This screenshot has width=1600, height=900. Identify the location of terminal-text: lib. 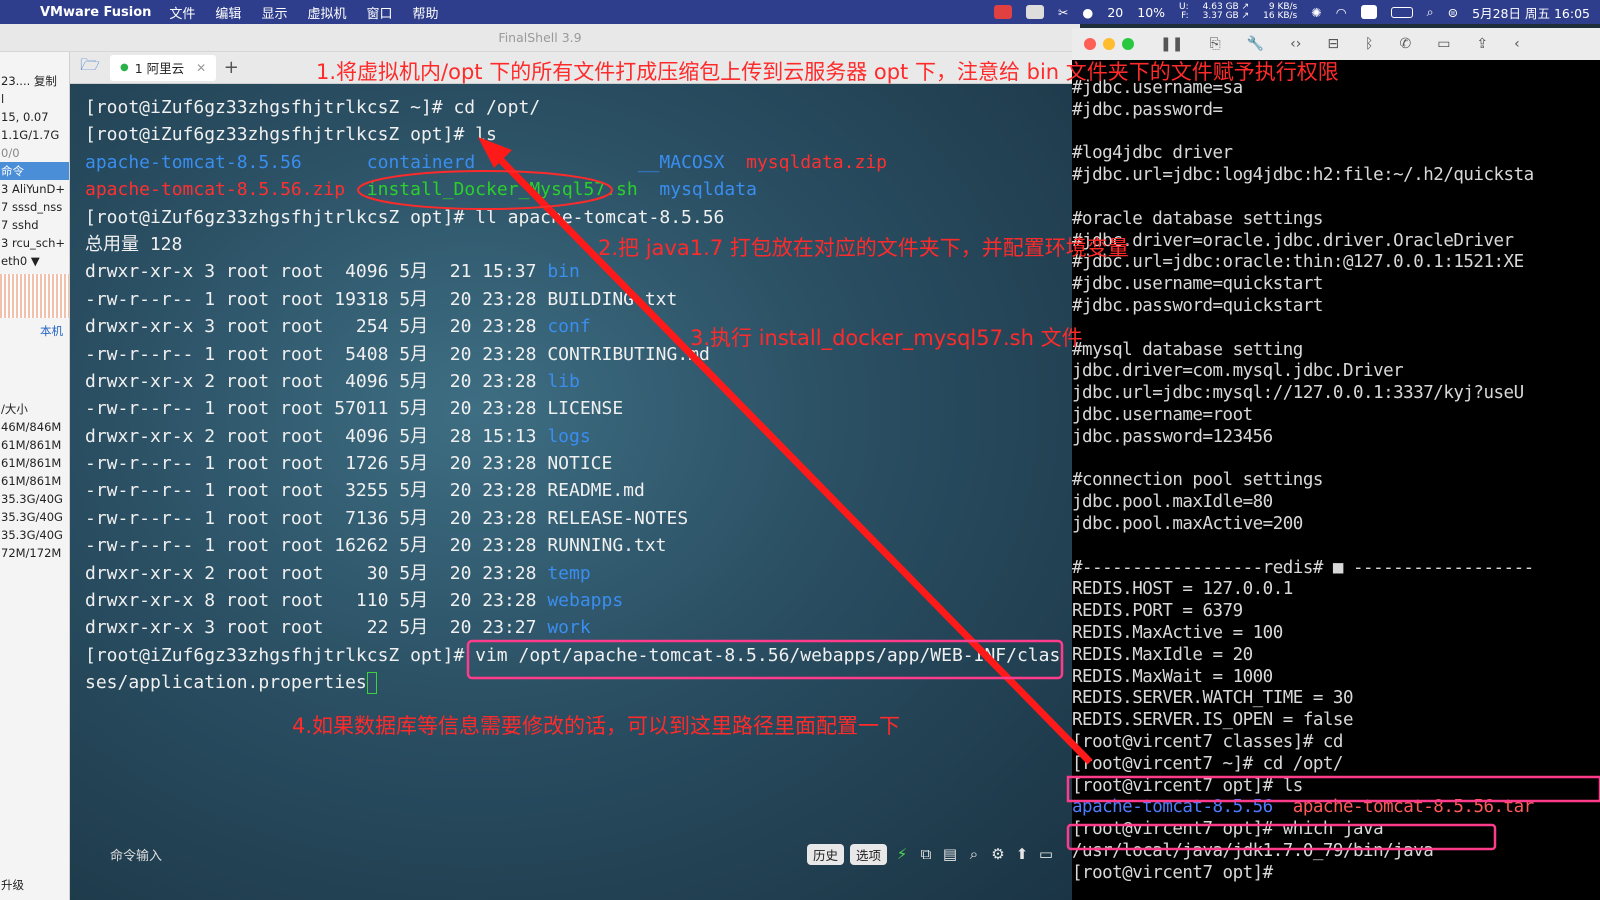
(563, 381).